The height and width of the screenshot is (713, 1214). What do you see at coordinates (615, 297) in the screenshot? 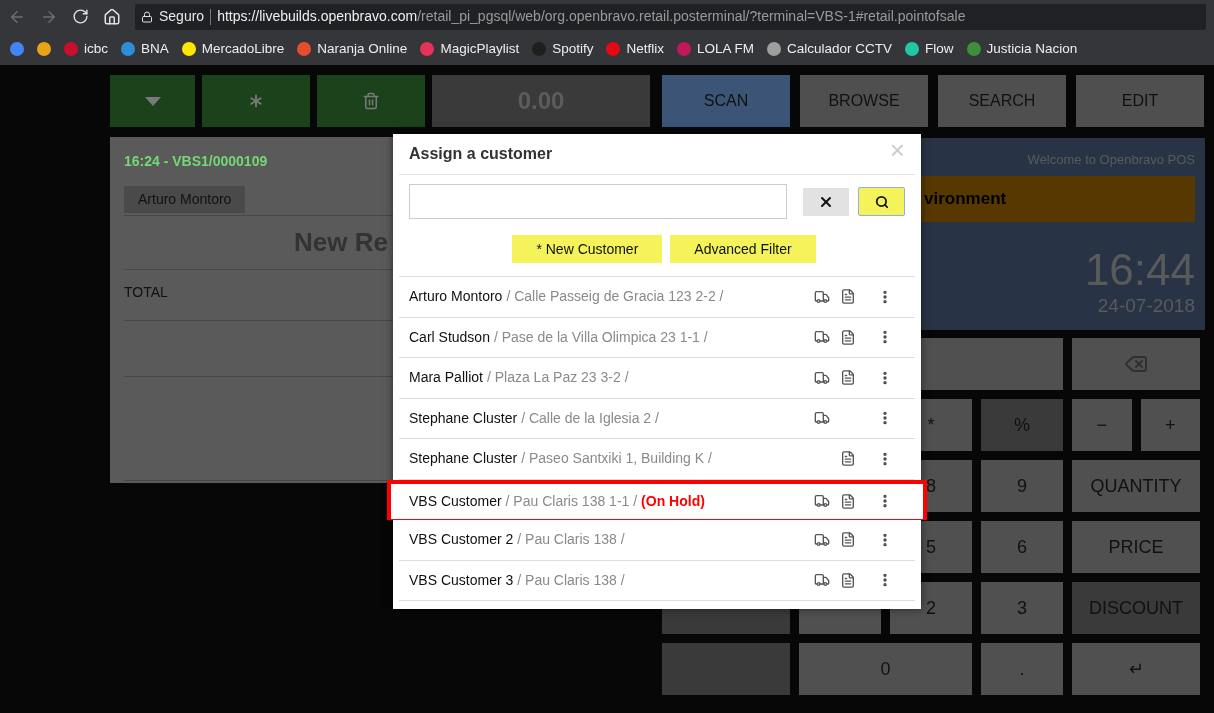
I see `customer-address: / Calle Passeig de Gracia 123 2-2 /` at bounding box center [615, 297].